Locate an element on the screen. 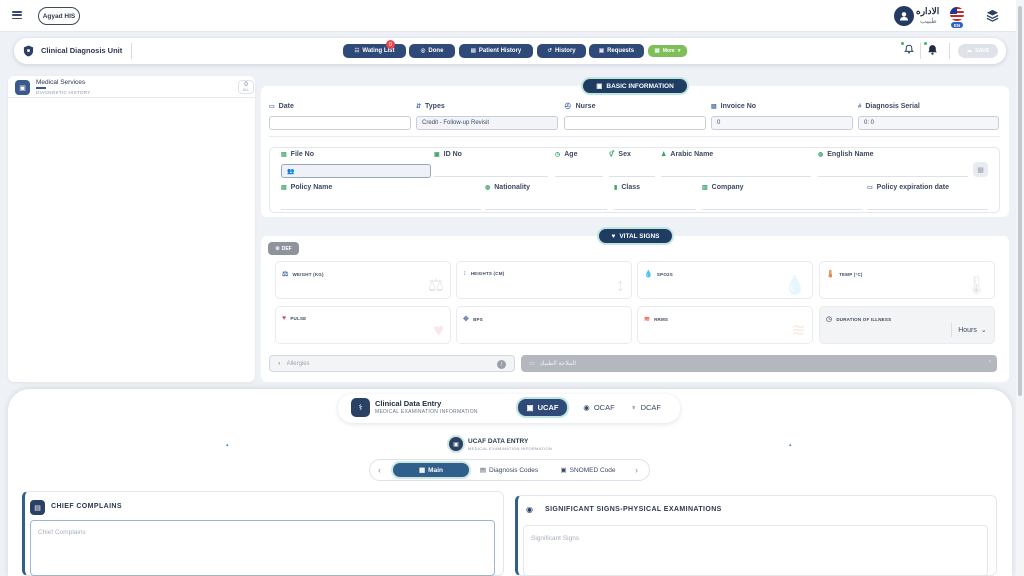  pulse-label-text: PULSE is located at coordinates (298, 318).